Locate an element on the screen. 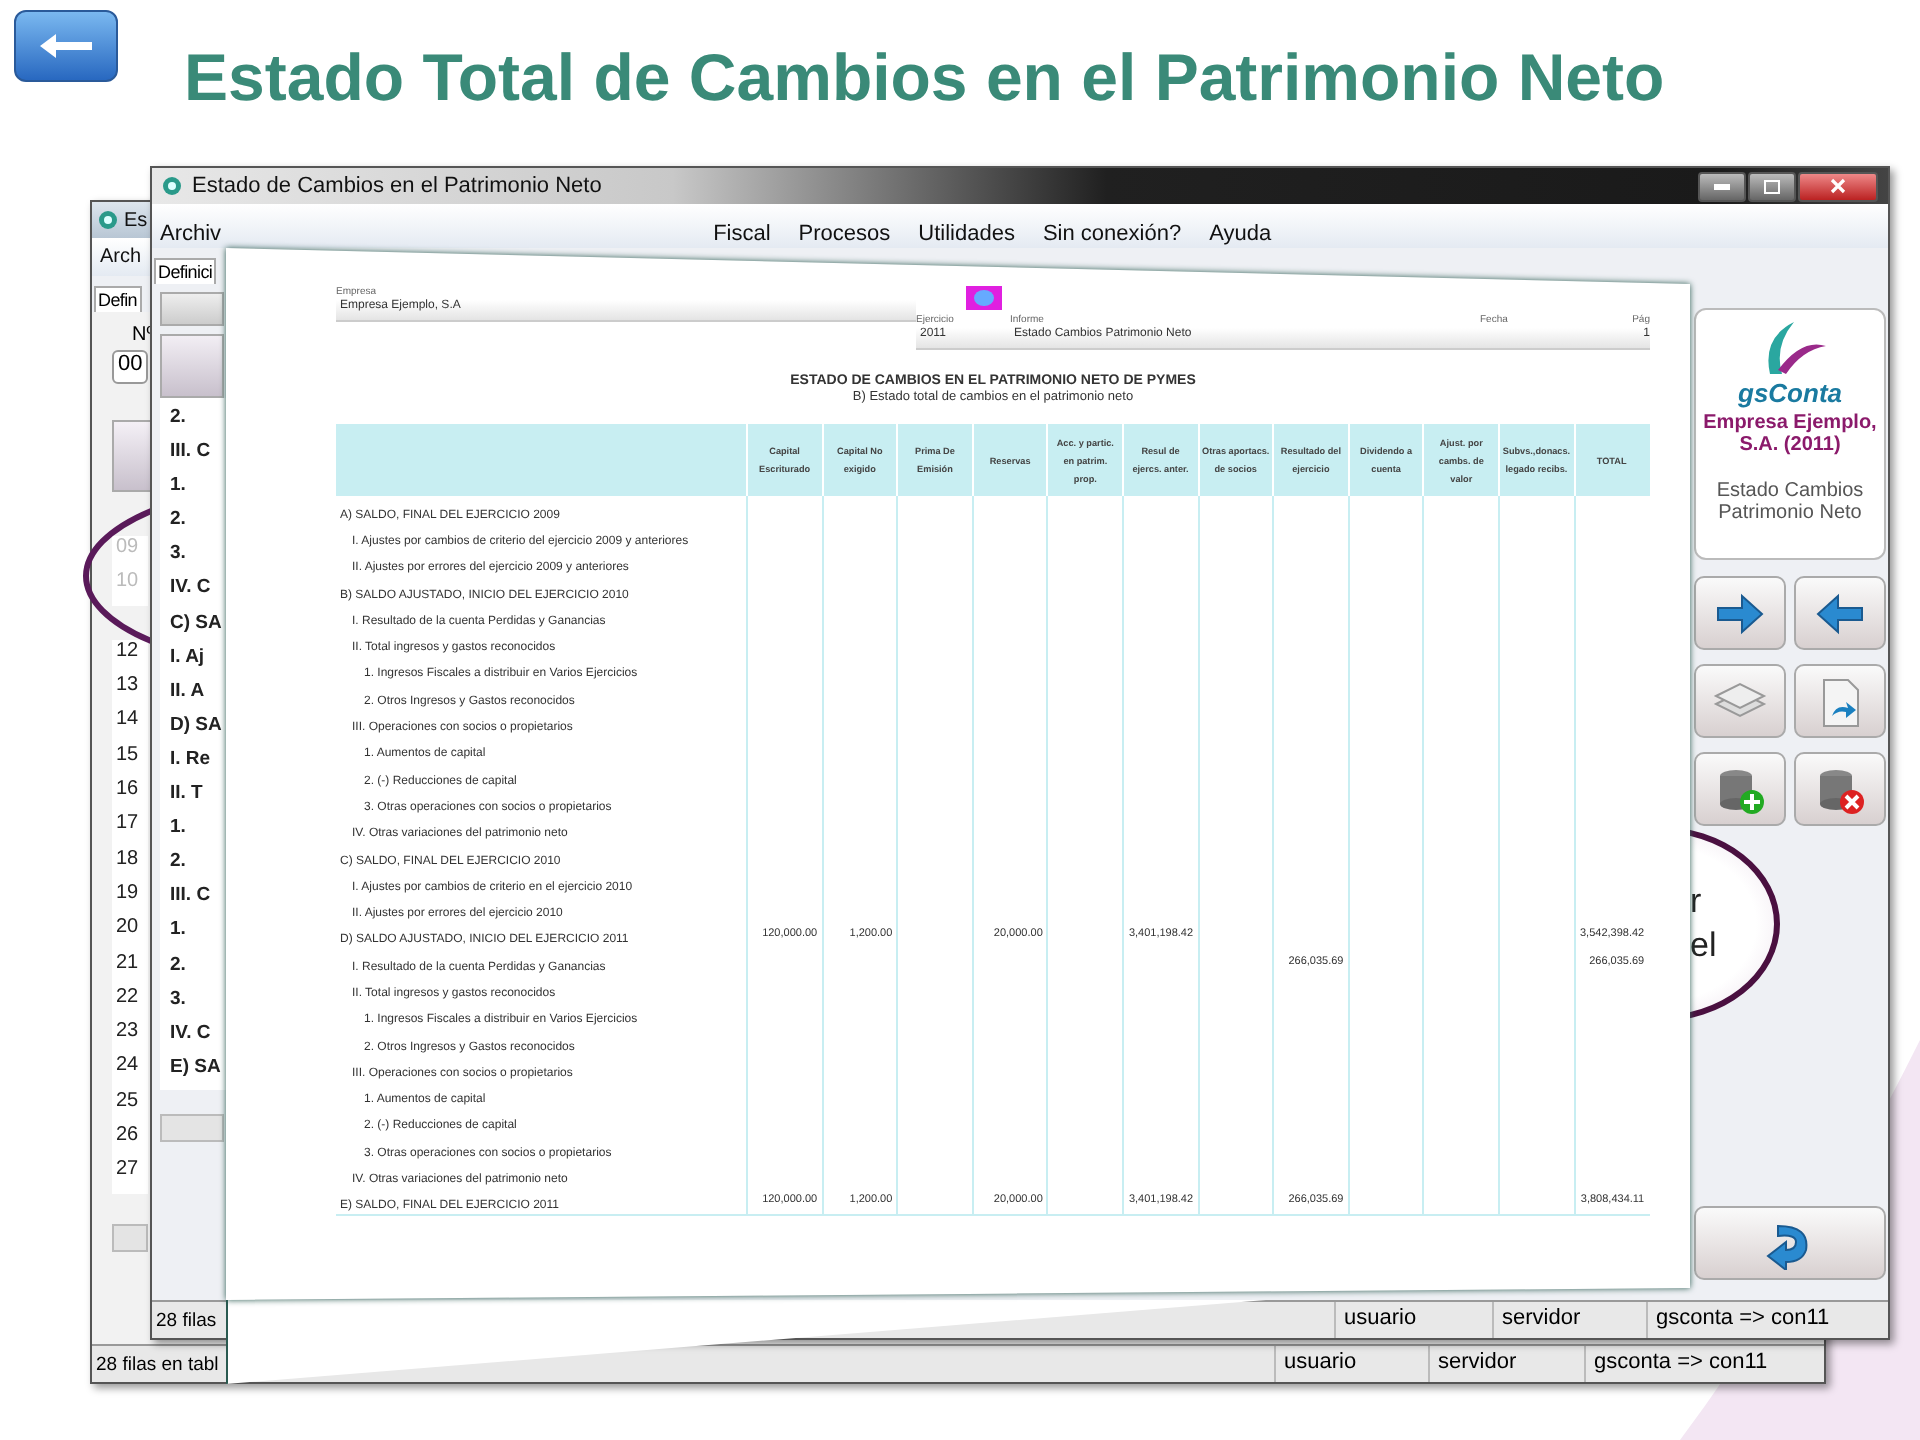 The image size is (1920, 1440). return-button is located at coordinates (1790, 1243).